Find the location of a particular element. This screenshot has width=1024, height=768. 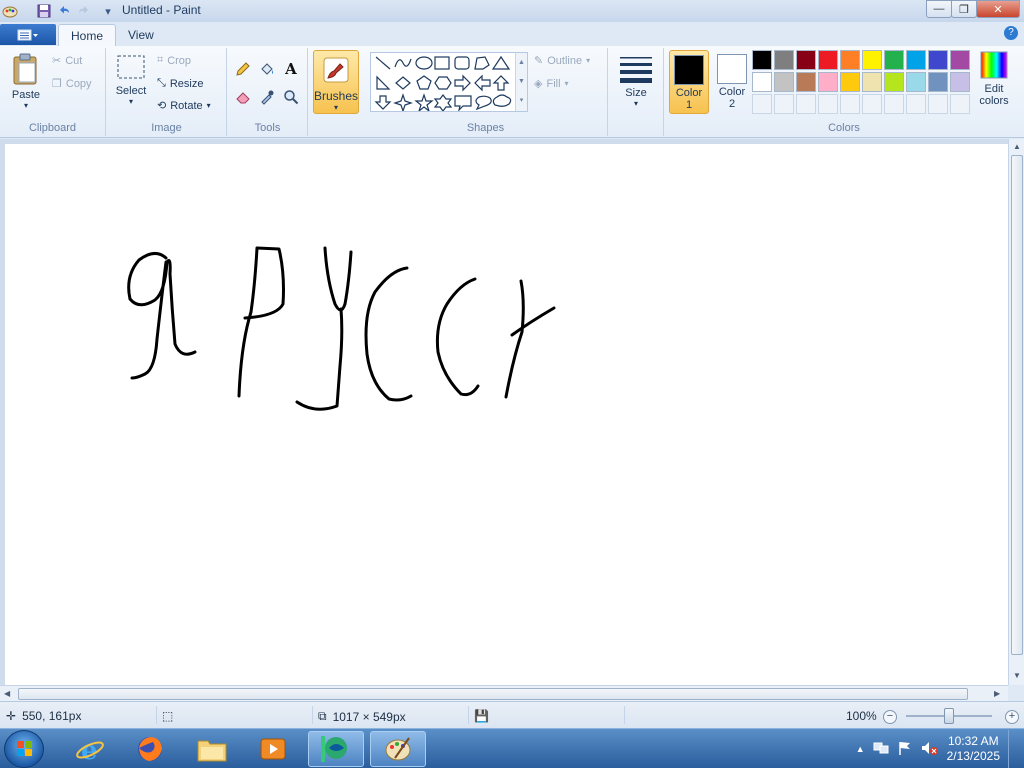

zoom-out-button: − is located at coordinates (890, 717).